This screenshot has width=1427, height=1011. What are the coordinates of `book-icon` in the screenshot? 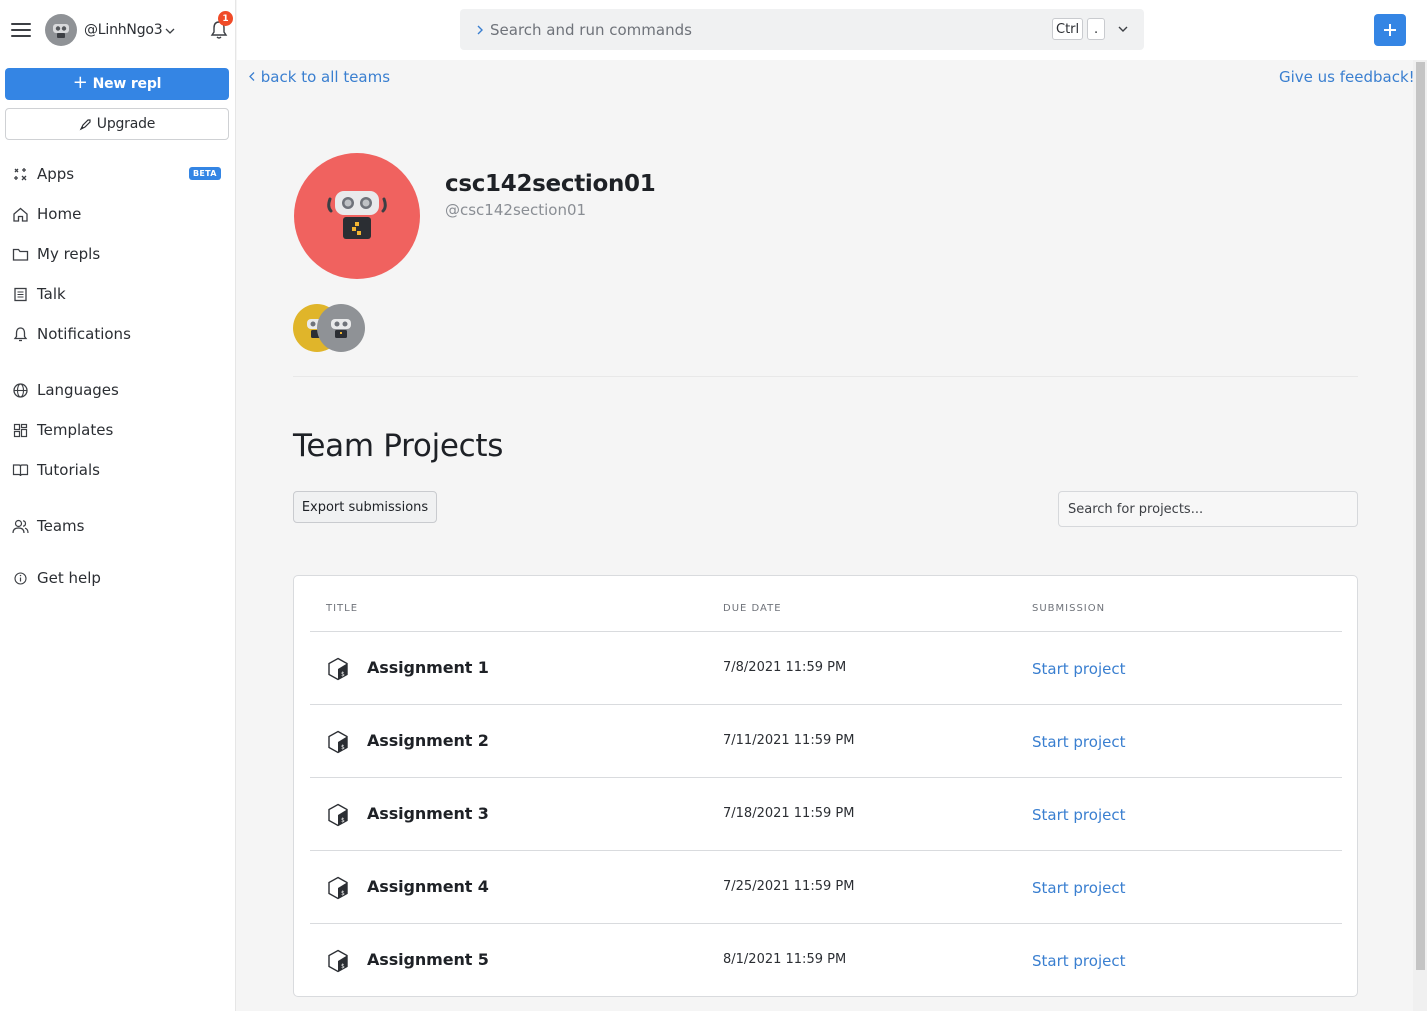 It's located at (20, 469).